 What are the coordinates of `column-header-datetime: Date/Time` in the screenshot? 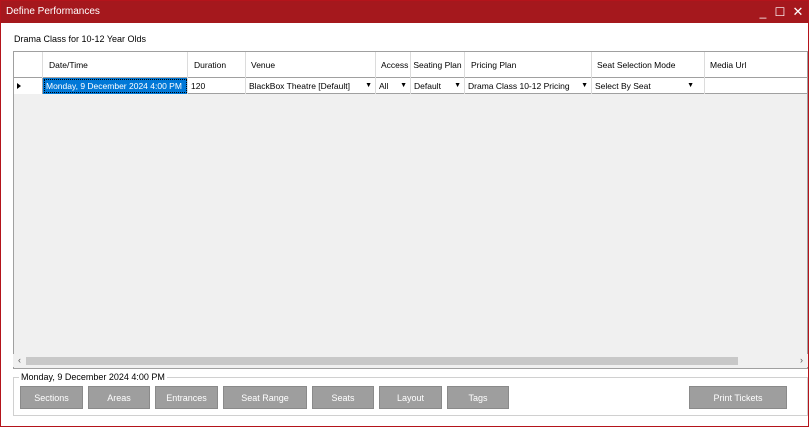 It's located at (115, 65).